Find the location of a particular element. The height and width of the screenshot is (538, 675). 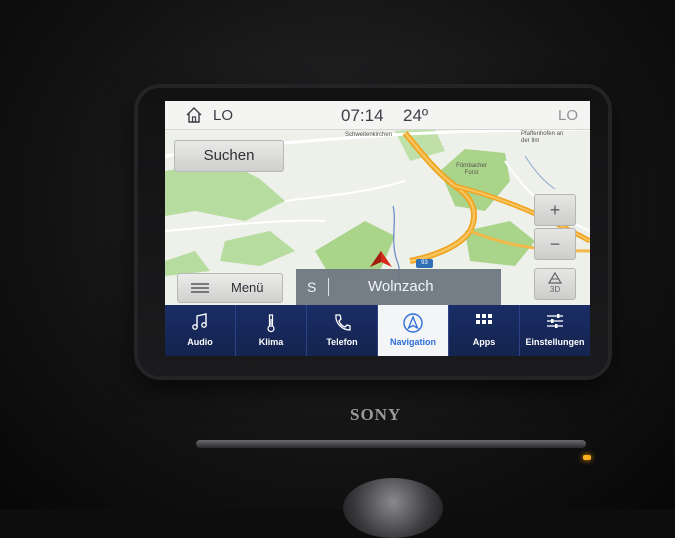

indicator-led is located at coordinates (587, 457).